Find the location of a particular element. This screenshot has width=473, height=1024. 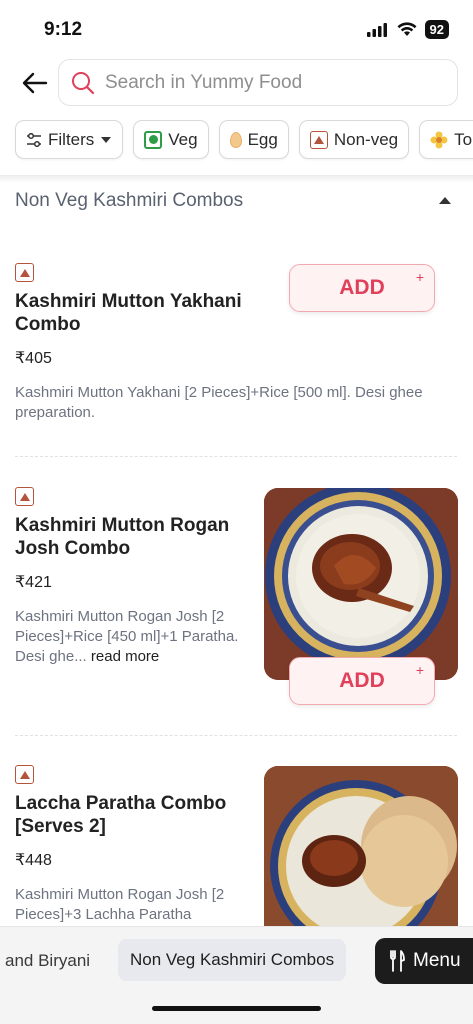

nonveg-chip-label: Non-veg is located at coordinates (366, 139).